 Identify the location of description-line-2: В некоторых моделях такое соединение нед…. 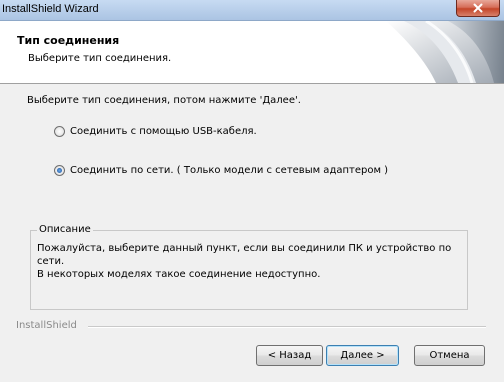
(179, 274).